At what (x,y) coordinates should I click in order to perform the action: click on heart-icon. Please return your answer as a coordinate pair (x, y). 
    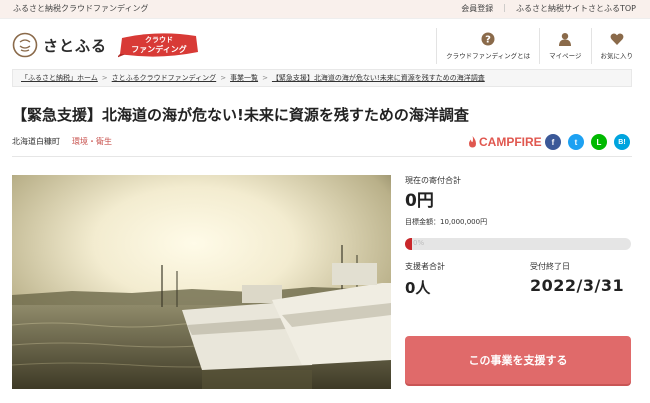
    Looking at the image, I should click on (617, 39).